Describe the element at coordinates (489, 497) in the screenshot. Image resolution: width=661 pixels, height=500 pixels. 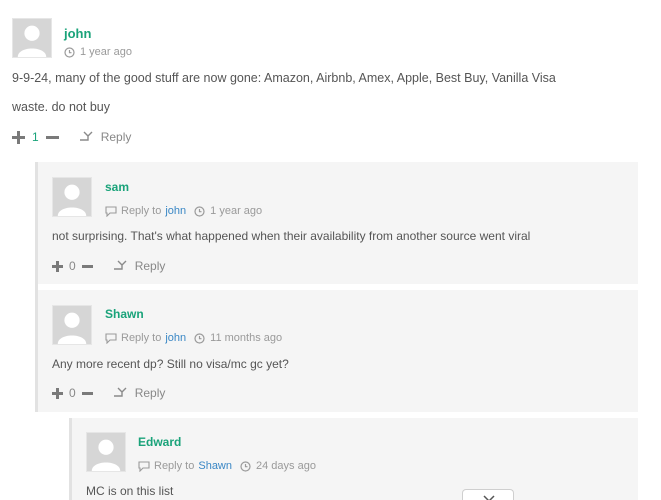
I see `chevron-down-icon` at that location.